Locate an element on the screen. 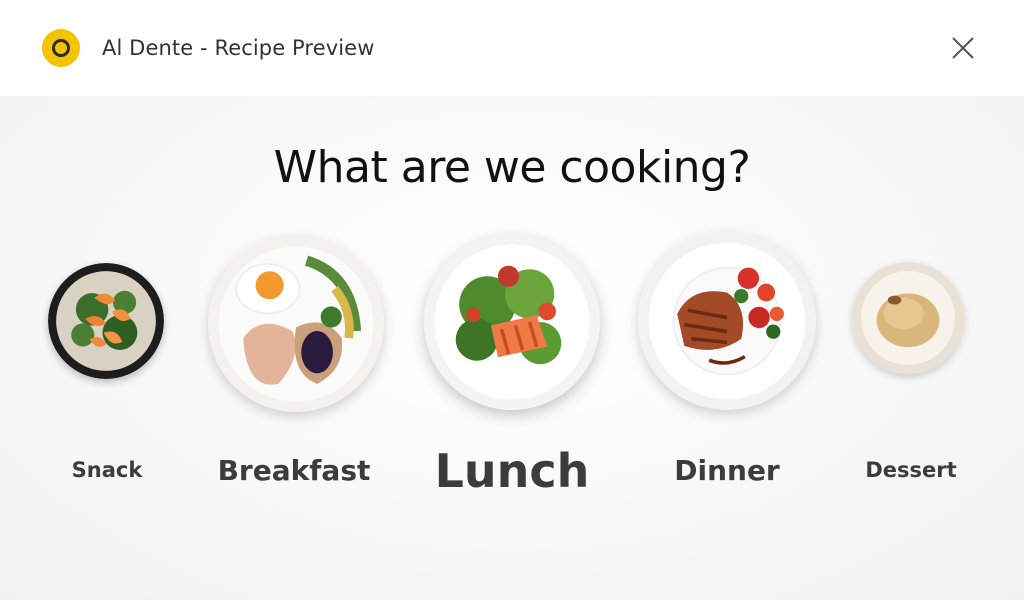 This screenshot has width=1024, height=600. dessert-image is located at coordinates (908, 318).